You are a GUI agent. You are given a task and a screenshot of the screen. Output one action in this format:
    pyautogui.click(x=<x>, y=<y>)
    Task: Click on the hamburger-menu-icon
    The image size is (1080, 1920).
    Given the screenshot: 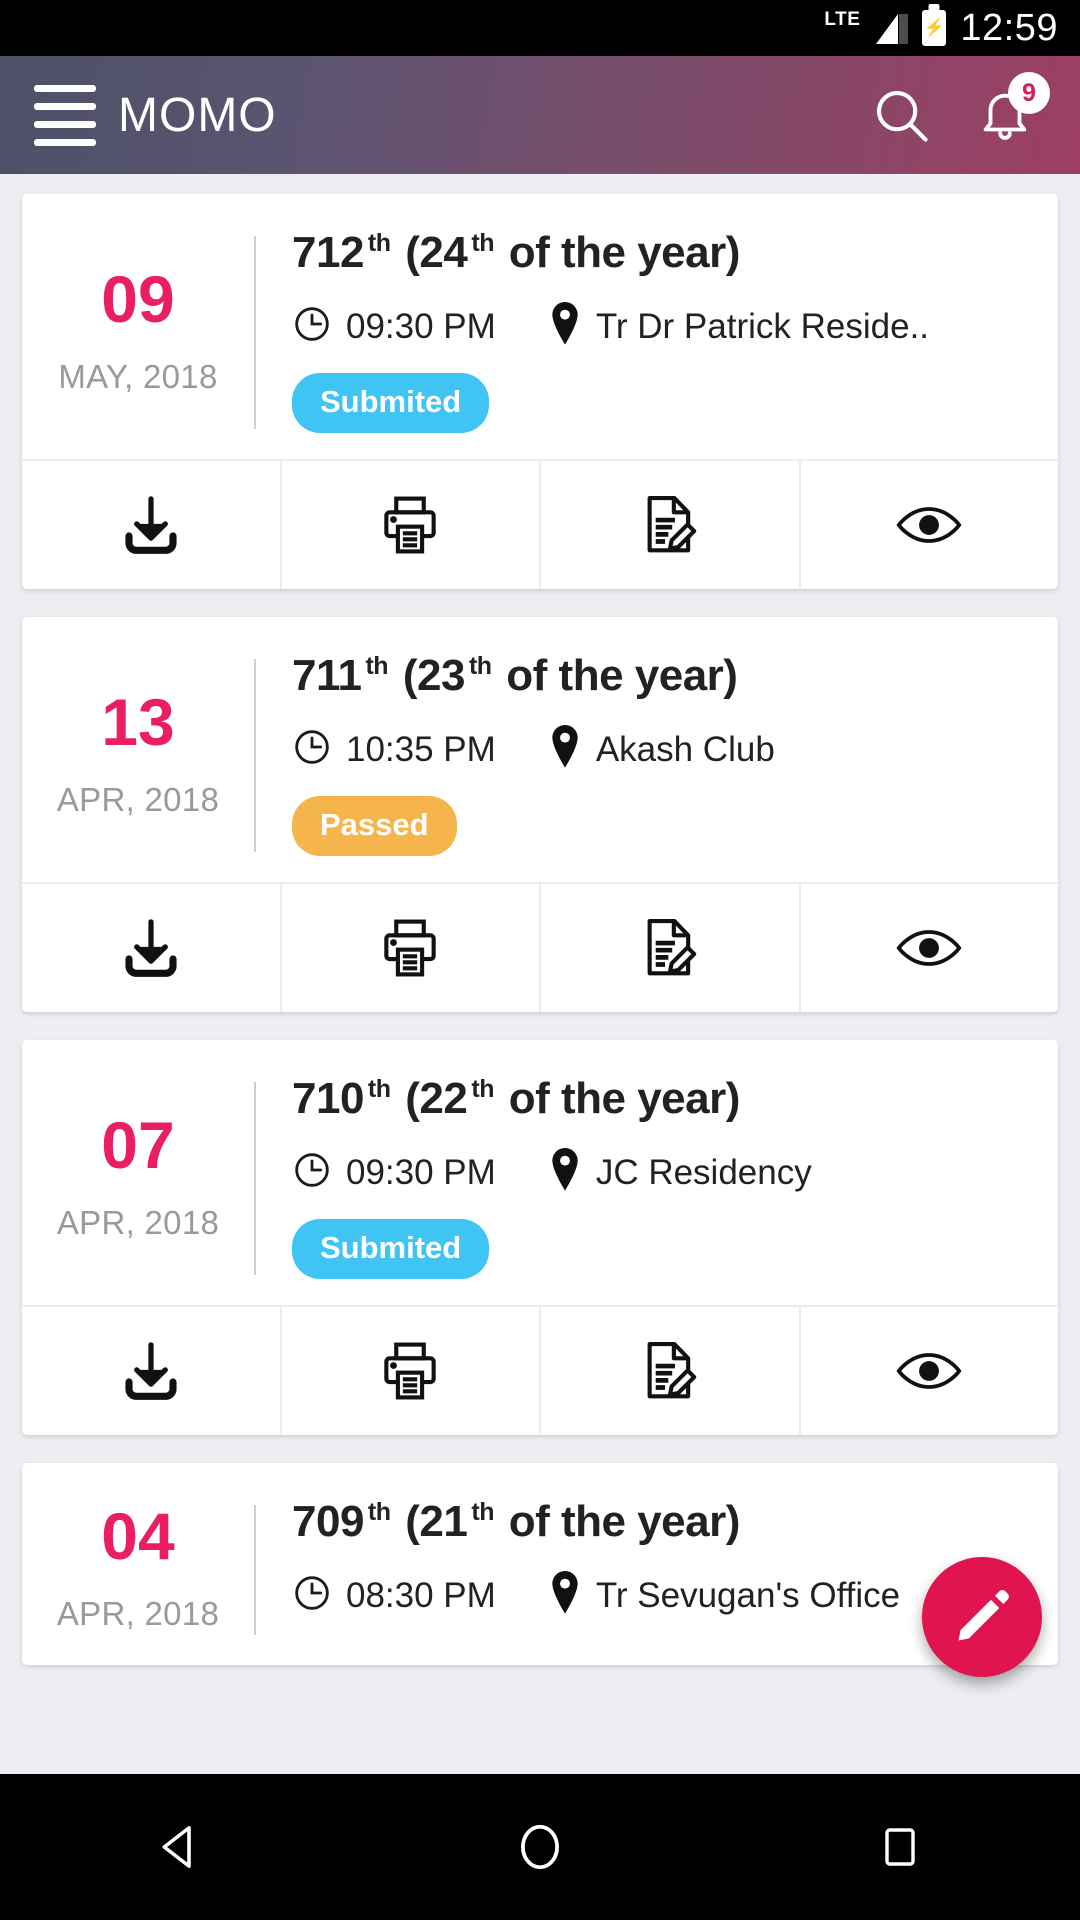 What is the action you would take?
    pyautogui.click(x=65, y=115)
    